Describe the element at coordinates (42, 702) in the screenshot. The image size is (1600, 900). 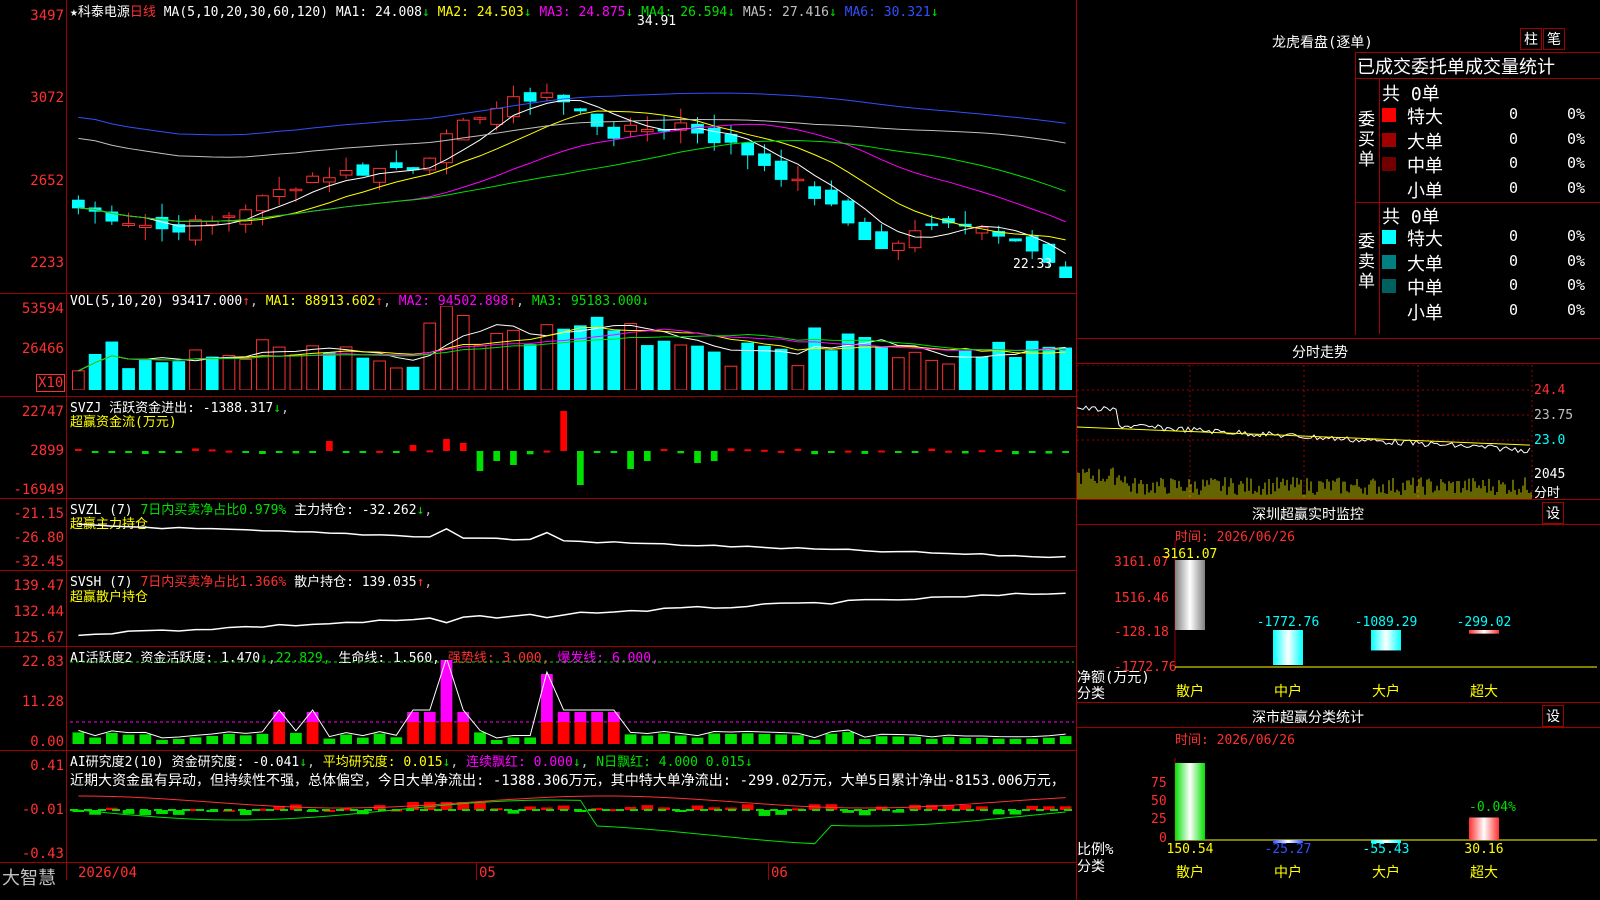
I see `ai-active-axis-tick: 11.28` at that location.